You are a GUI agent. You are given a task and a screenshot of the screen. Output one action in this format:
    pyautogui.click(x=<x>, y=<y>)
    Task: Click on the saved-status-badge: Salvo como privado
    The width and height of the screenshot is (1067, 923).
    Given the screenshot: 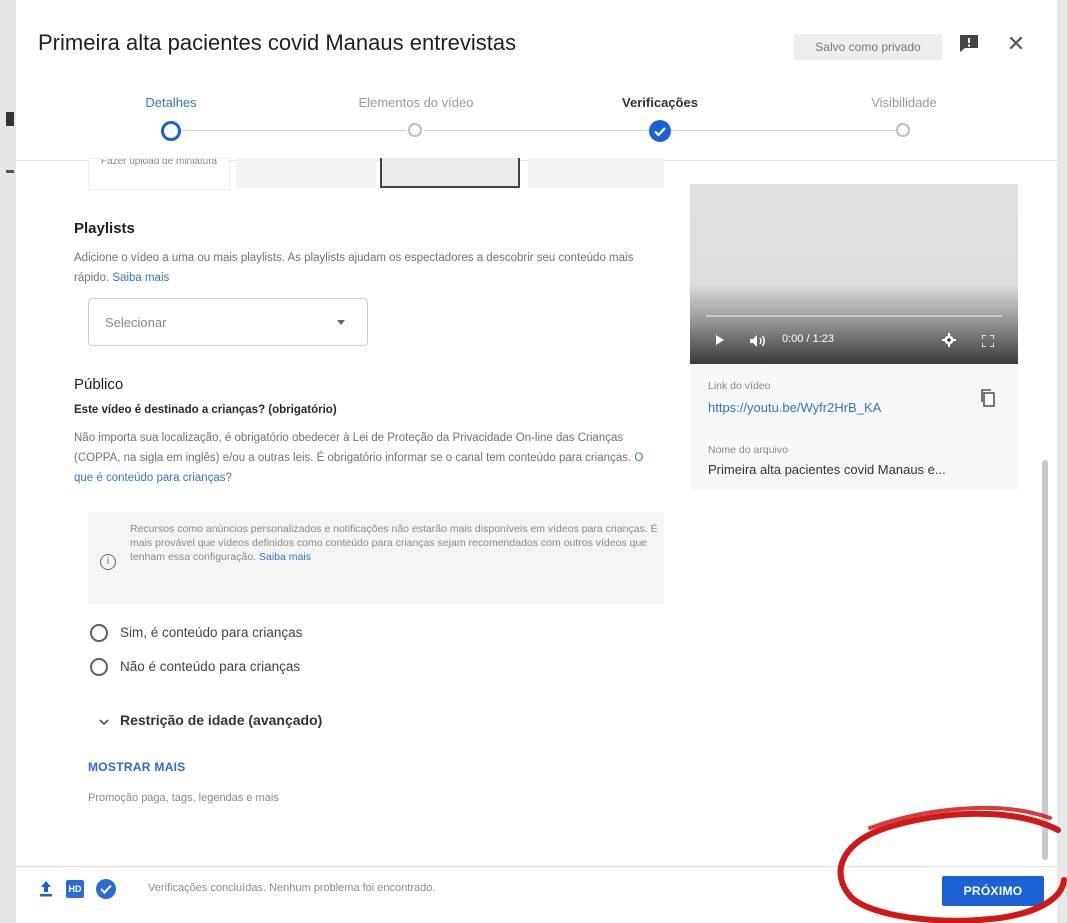 What is the action you would take?
    pyautogui.click(x=868, y=47)
    